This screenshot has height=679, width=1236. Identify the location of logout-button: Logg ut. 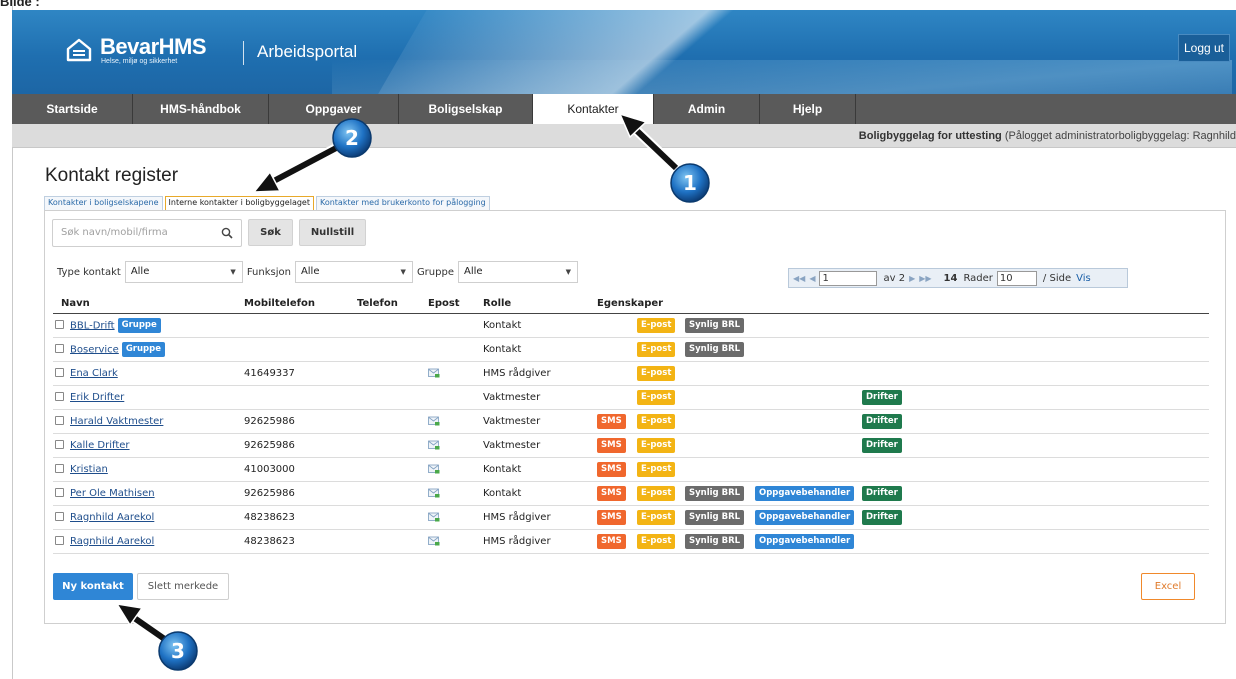
(1204, 48).